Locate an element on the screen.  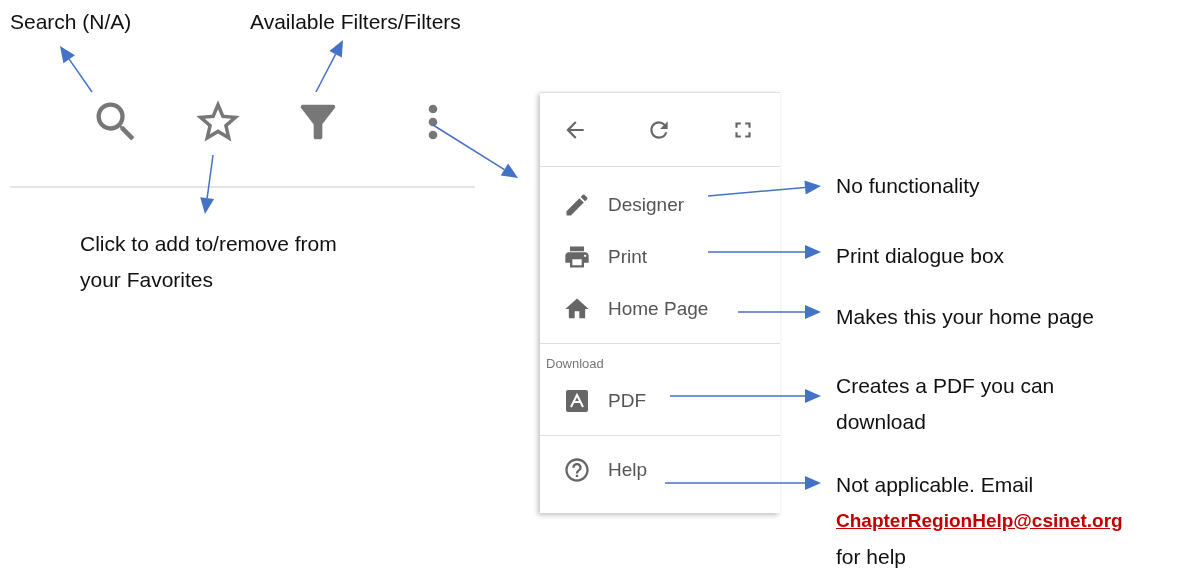
help-icon is located at coordinates (577, 470).